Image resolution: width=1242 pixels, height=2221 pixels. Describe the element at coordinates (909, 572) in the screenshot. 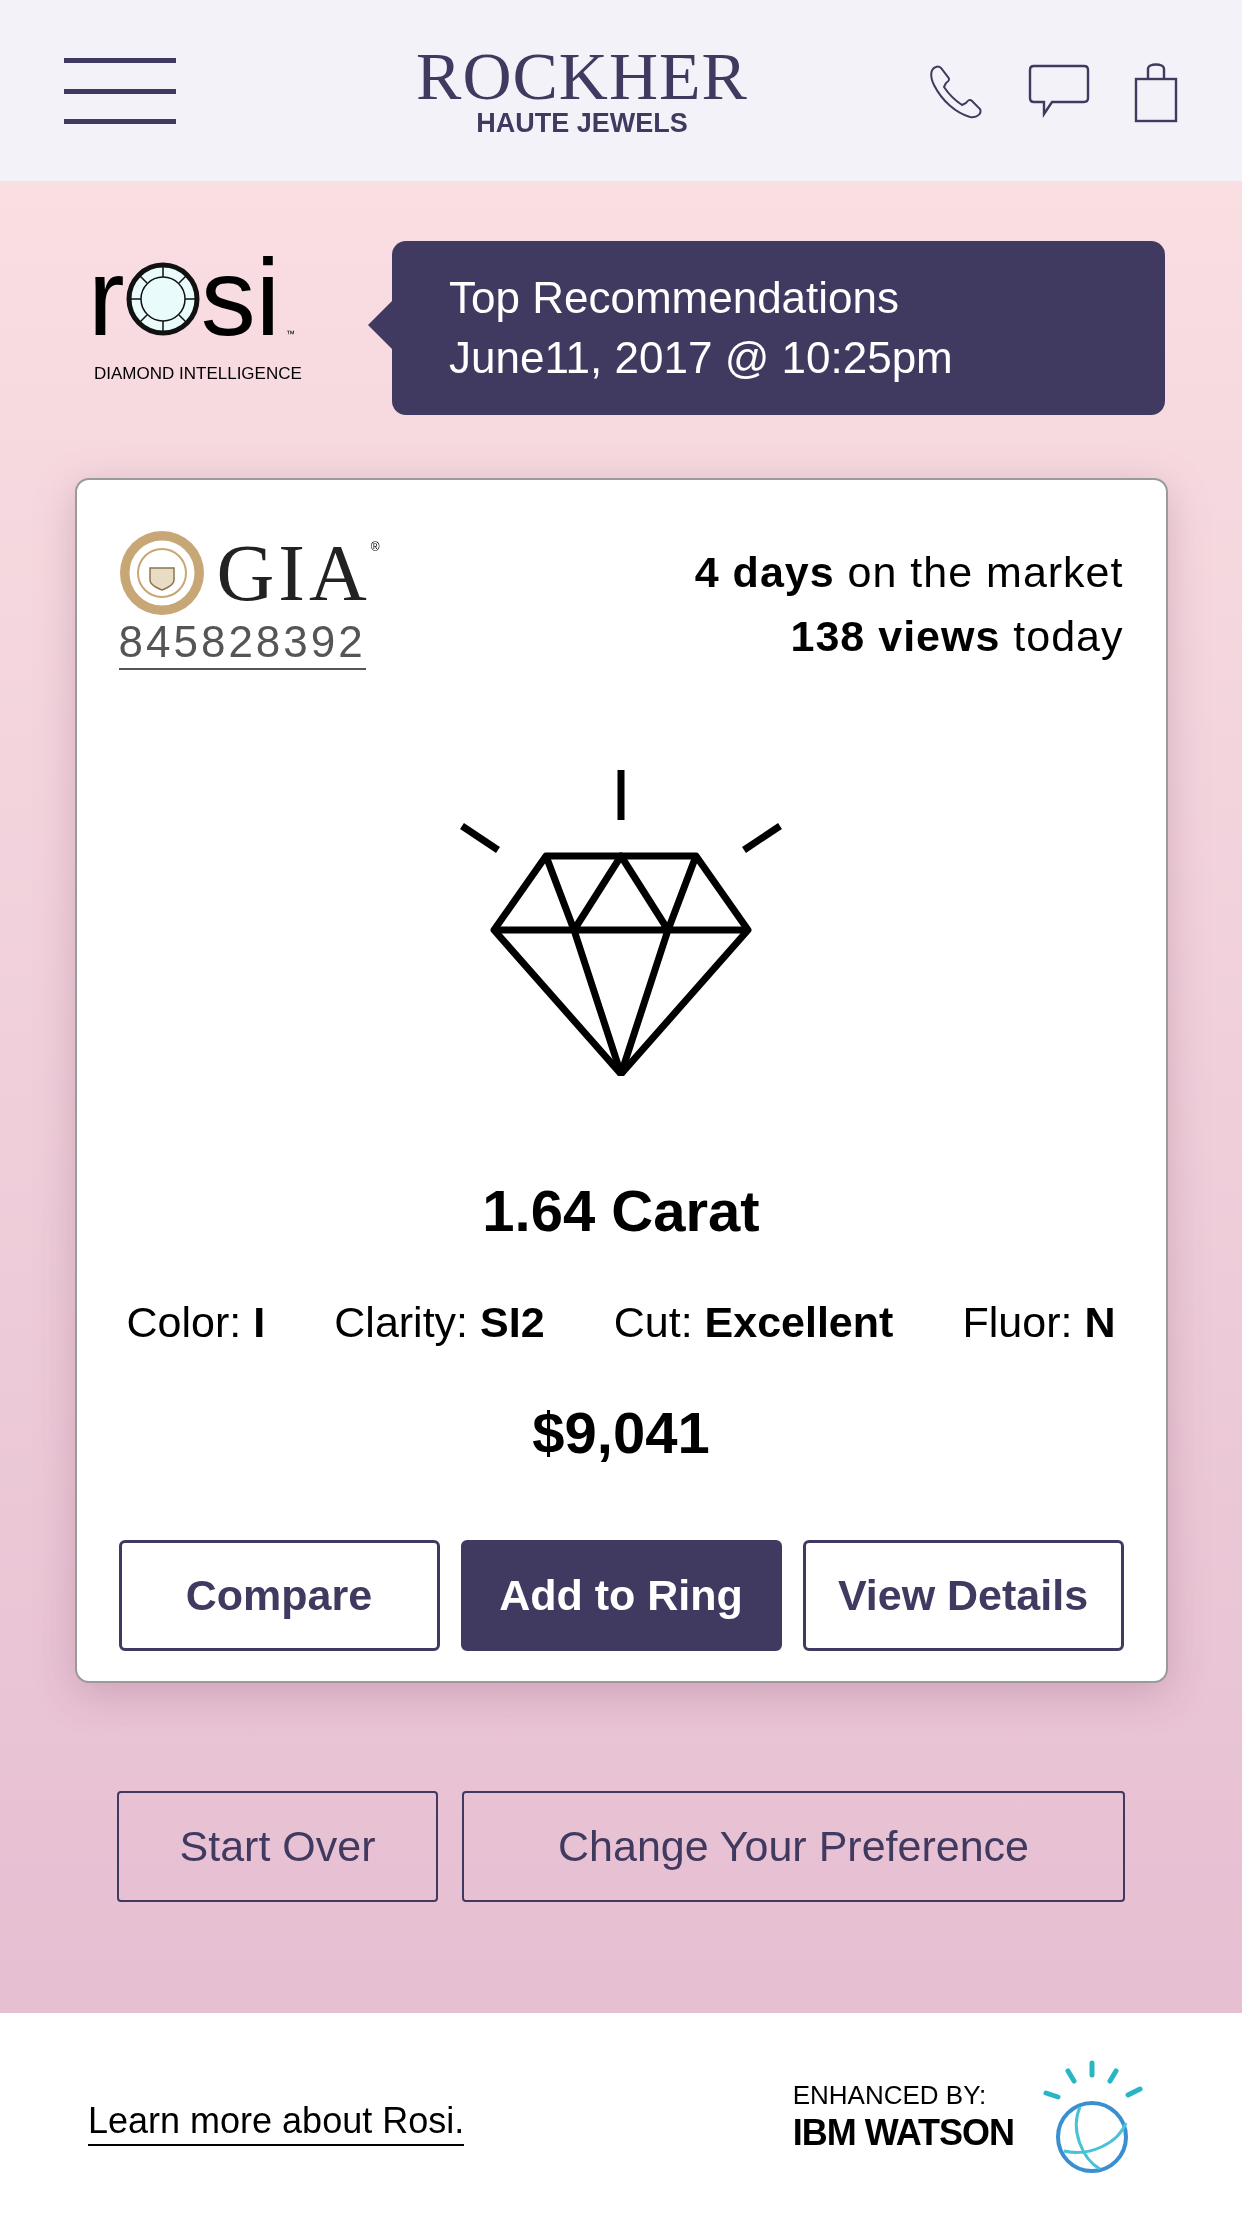

I see `market-stat: 4 days on the market` at that location.